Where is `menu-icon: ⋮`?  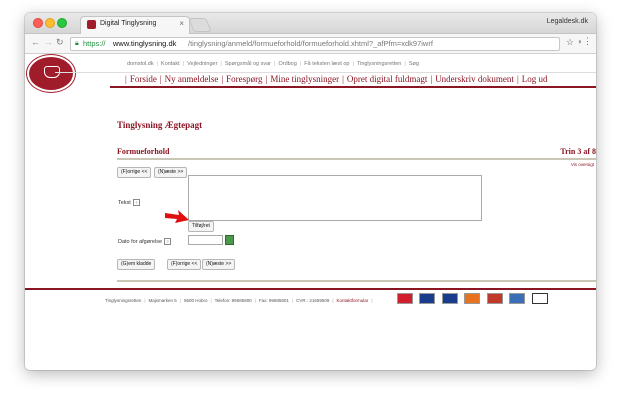 menu-icon: ⋮ is located at coordinates (587, 41).